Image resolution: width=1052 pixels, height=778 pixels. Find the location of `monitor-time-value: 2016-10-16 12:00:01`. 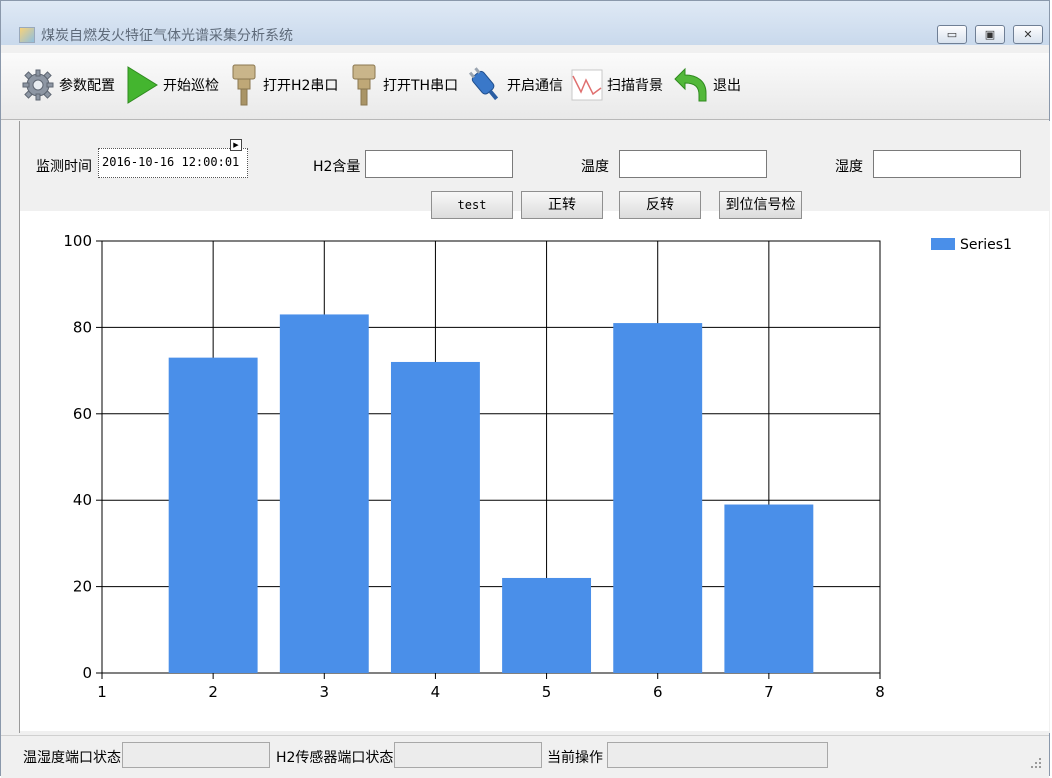

monitor-time-value: 2016-10-16 12:00:01 is located at coordinates (171, 162).